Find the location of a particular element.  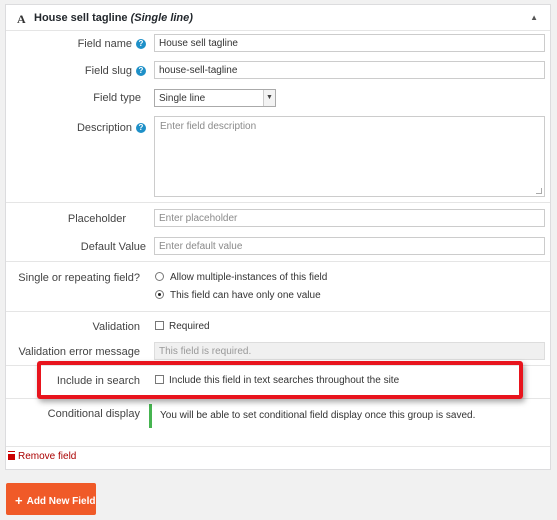

field-name-label: Field name? is located at coordinates (112, 44).